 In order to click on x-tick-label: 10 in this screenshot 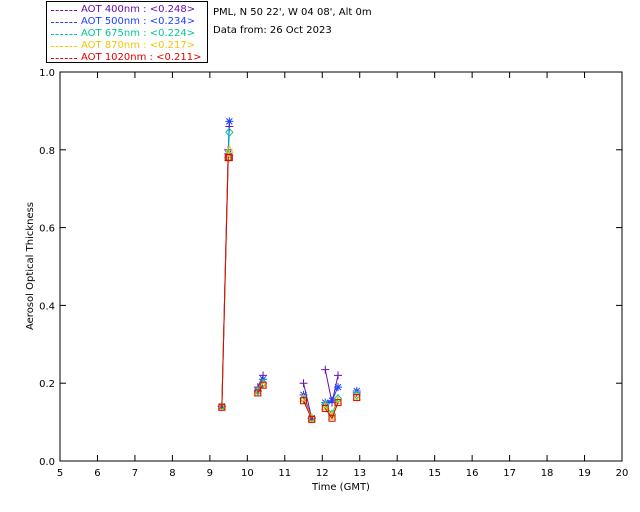, I will do `click(247, 473)`.